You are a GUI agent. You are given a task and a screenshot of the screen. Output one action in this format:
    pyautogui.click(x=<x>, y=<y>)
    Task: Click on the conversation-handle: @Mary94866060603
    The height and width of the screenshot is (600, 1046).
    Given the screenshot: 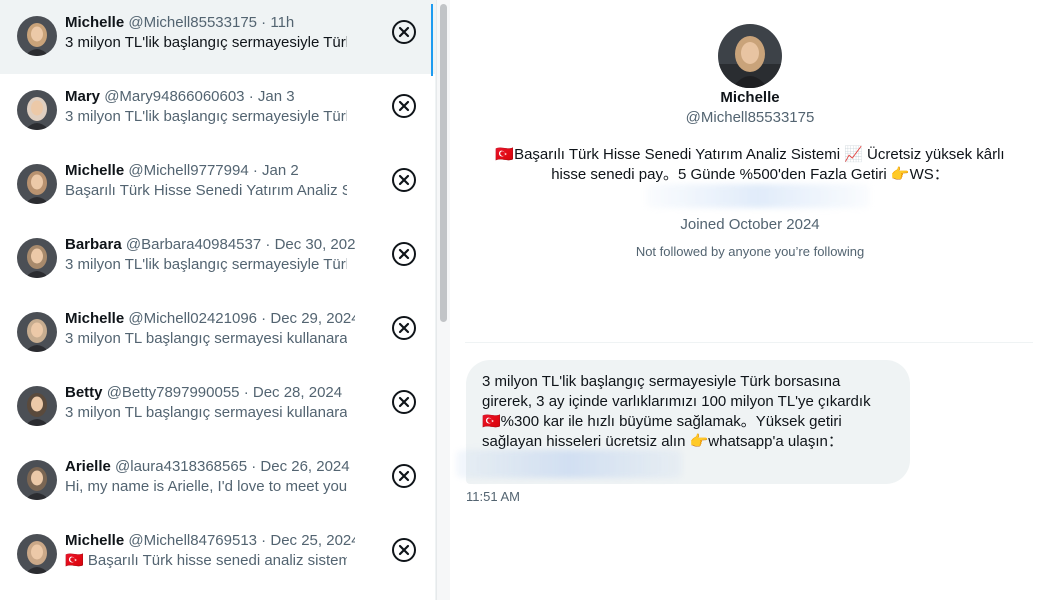 What is the action you would take?
    pyautogui.click(x=174, y=97)
    